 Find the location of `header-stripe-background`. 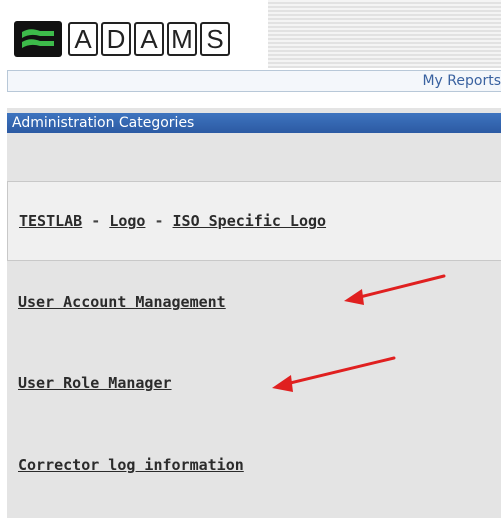

header-stripe-background is located at coordinates (384, 34).